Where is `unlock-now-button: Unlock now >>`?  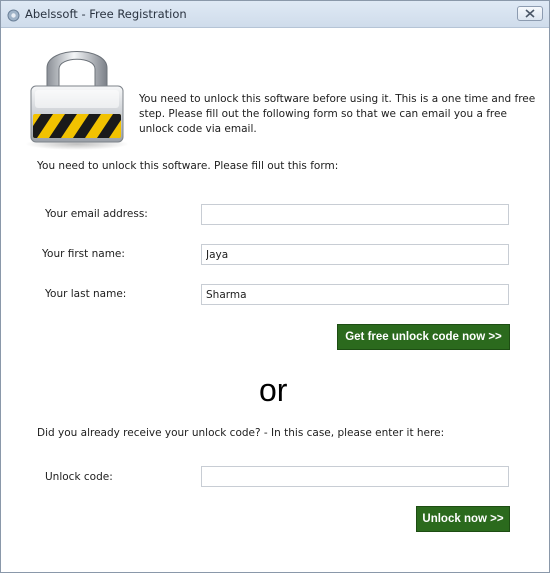 unlock-now-button: Unlock now >> is located at coordinates (463, 519).